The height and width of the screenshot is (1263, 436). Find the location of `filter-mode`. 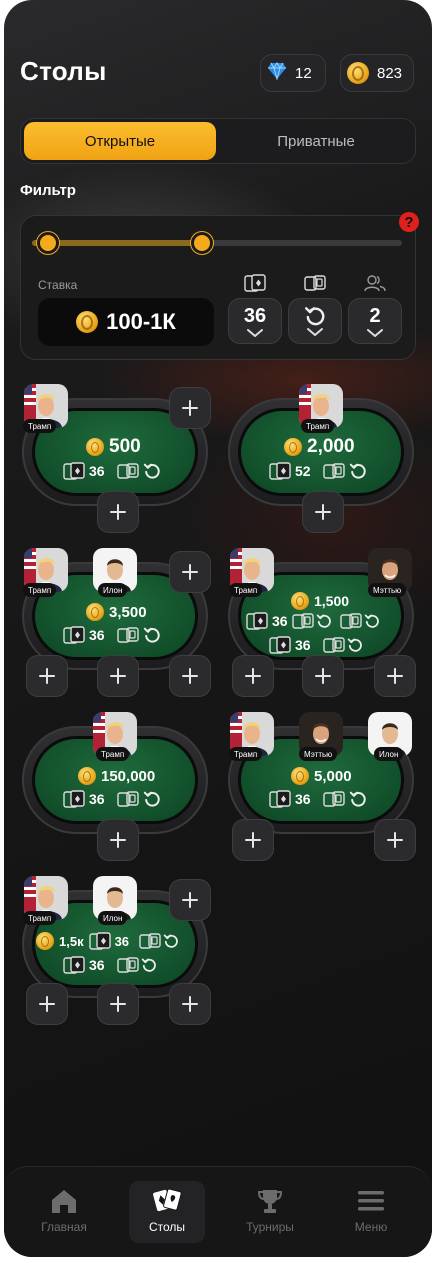

filter-mode is located at coordinates (315, 309).